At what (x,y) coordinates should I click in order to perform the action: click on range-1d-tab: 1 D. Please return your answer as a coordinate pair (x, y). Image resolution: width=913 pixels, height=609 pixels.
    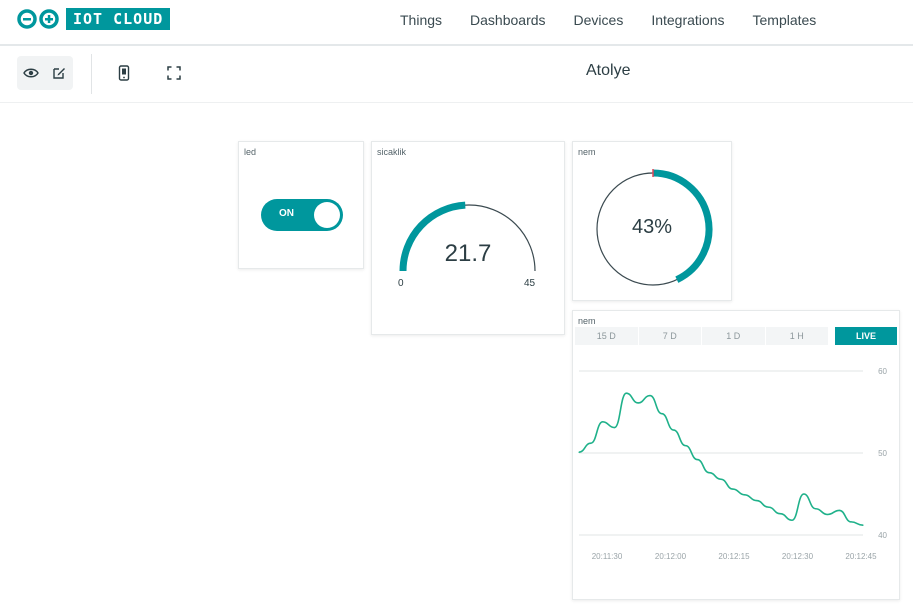
    Looking at the image, I should click on (733, 336).